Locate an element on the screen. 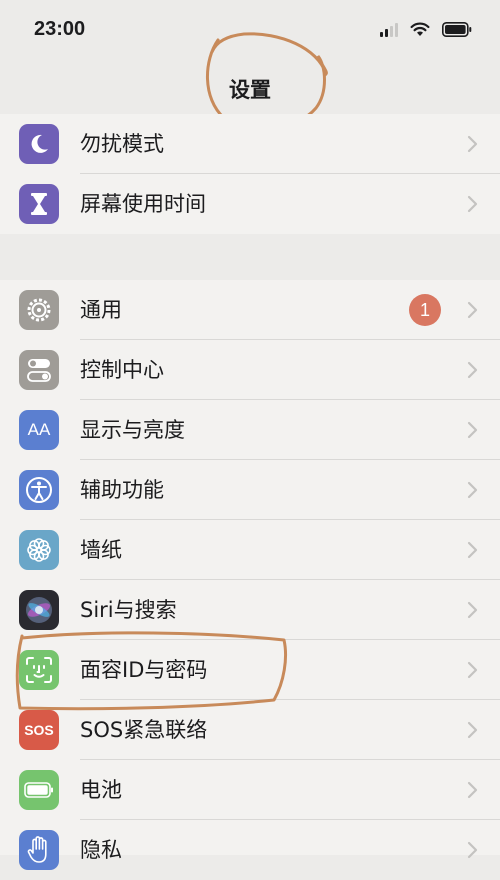  face-id-icon is located at coordinates (39, 670).